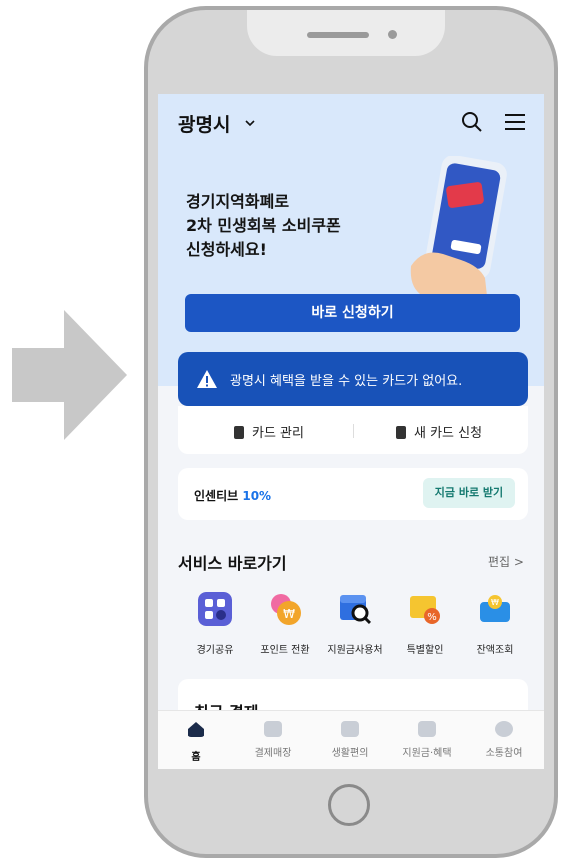  Describe the element at coordinates (263, 225) in the screenshot. I see `hero-line: 2차 민생회복 소비쿠폰` at that location.